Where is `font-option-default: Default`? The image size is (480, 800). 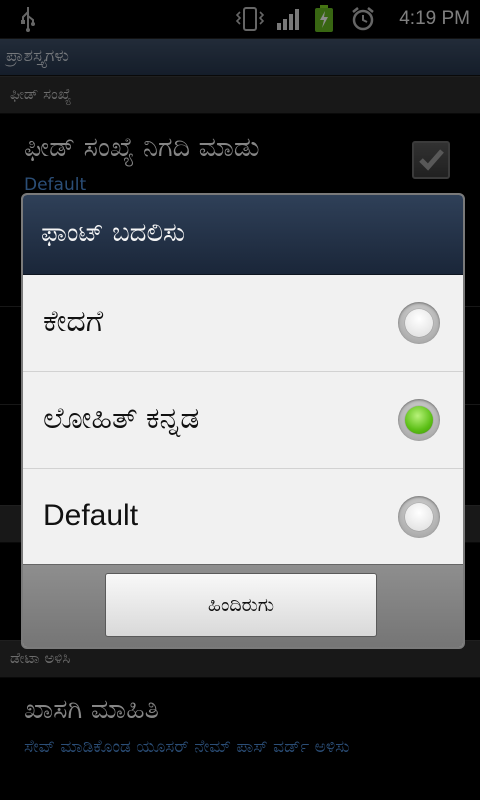
font-option-default: Default is located at coordinates (243, 517).